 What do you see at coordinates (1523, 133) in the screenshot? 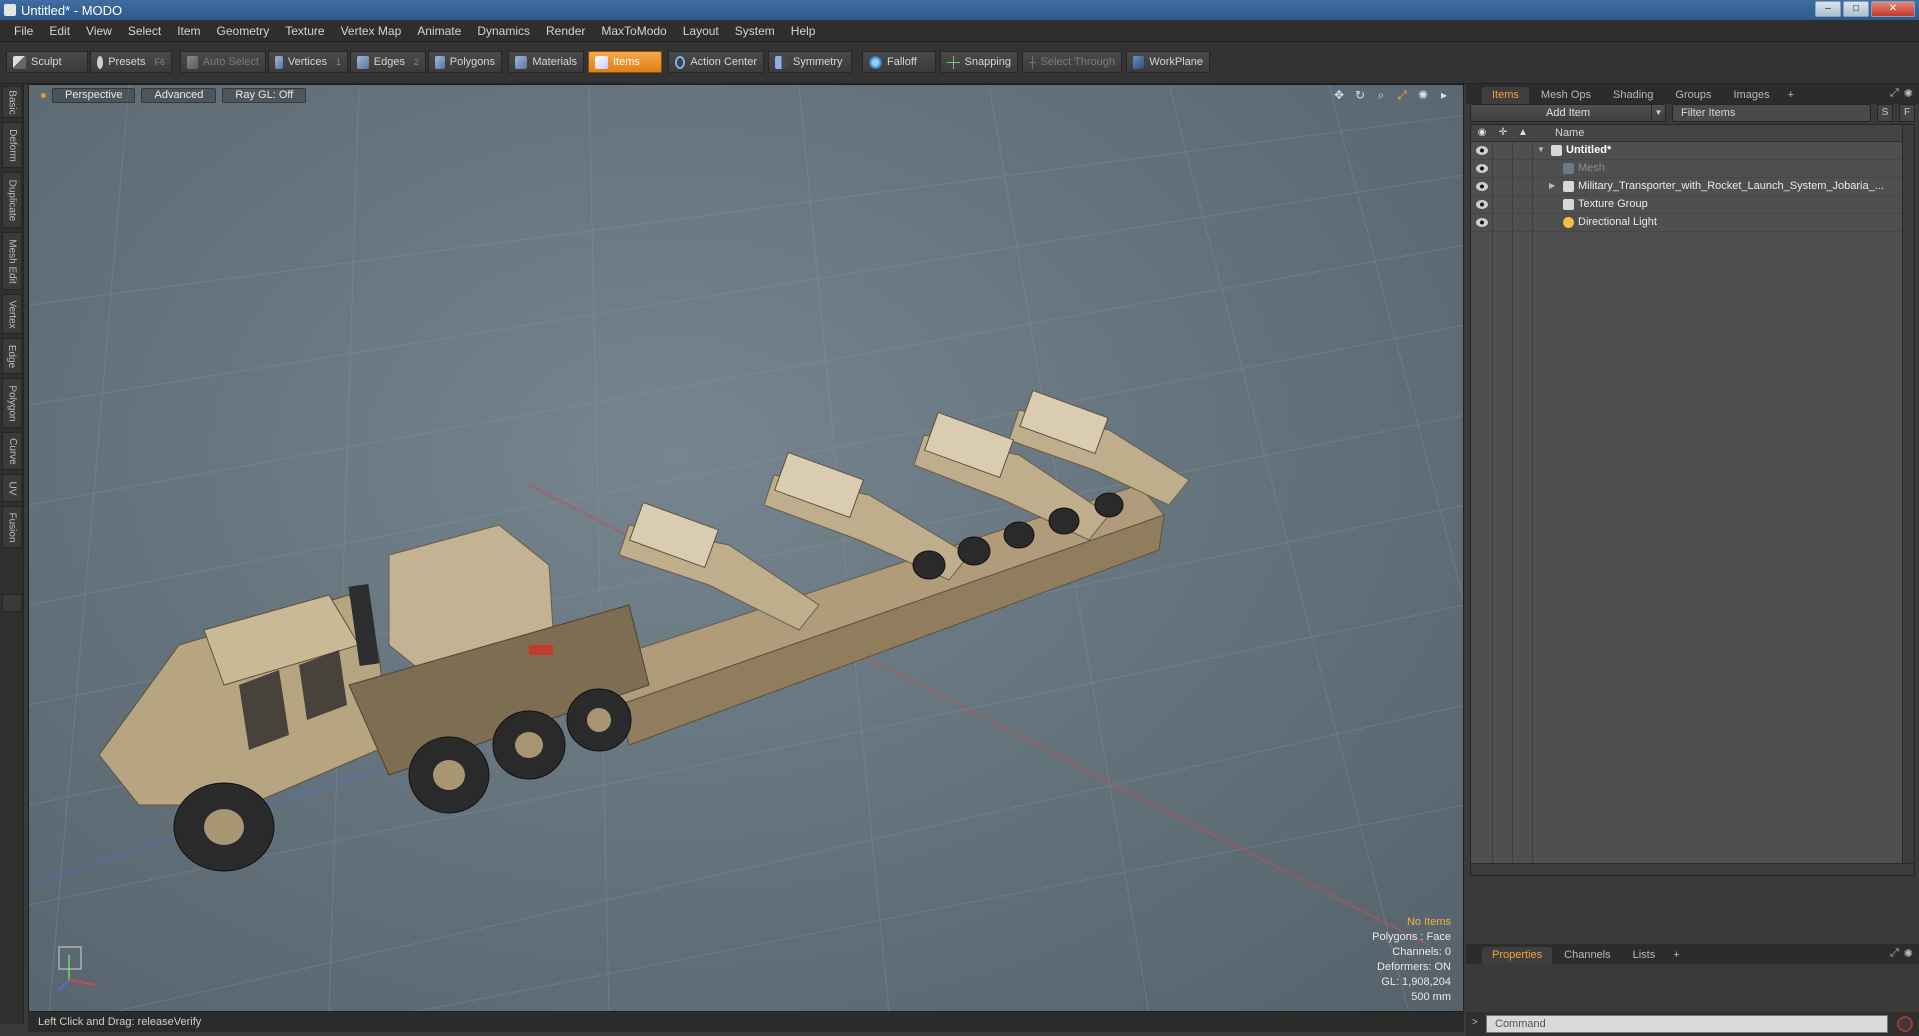
I see `render-column-icon: ▲` at bounding box center [1523, 133].